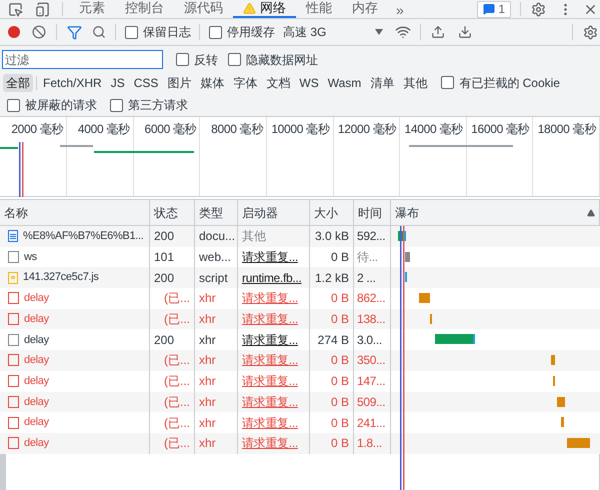 The height and width of the screenshot is (490, 600). Describe the element at coordinates (118, 83) in the screenshot. I see `type-filter-button: JS` at that location.